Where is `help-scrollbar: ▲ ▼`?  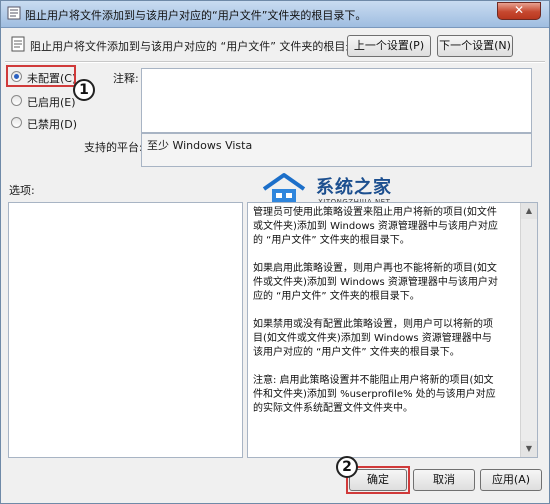
help-scrollbar: ▲ ▼ is located at coordinates (528, 330).